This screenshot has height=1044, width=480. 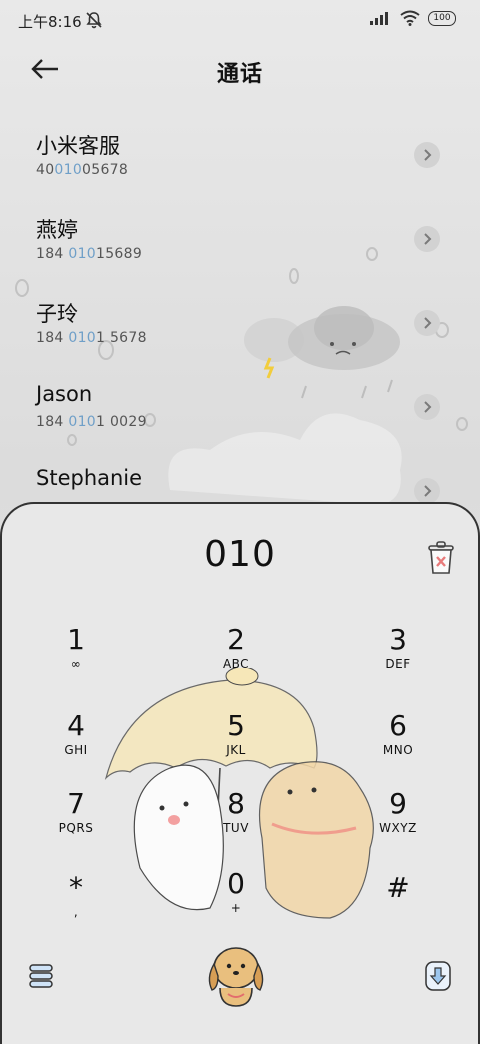 I want to click on dial-input: 010, so click(x=240, y=554).